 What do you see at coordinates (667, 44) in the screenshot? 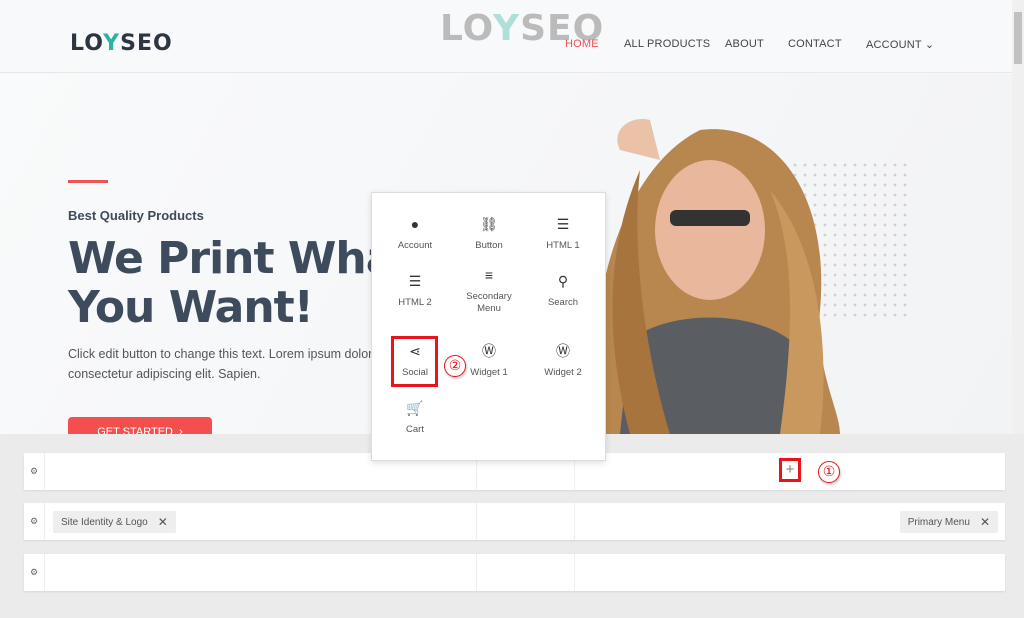
I see `nav-all-products: ALL PRODUCTS` at bounding box center [667, 44].